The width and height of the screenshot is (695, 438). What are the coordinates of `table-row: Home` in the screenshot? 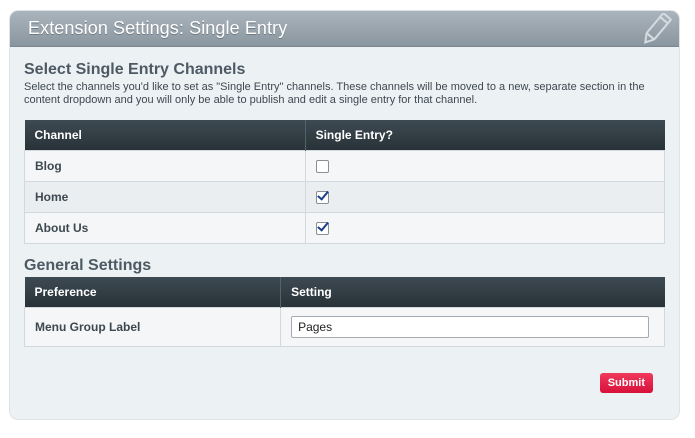 It's located at (345, 197).